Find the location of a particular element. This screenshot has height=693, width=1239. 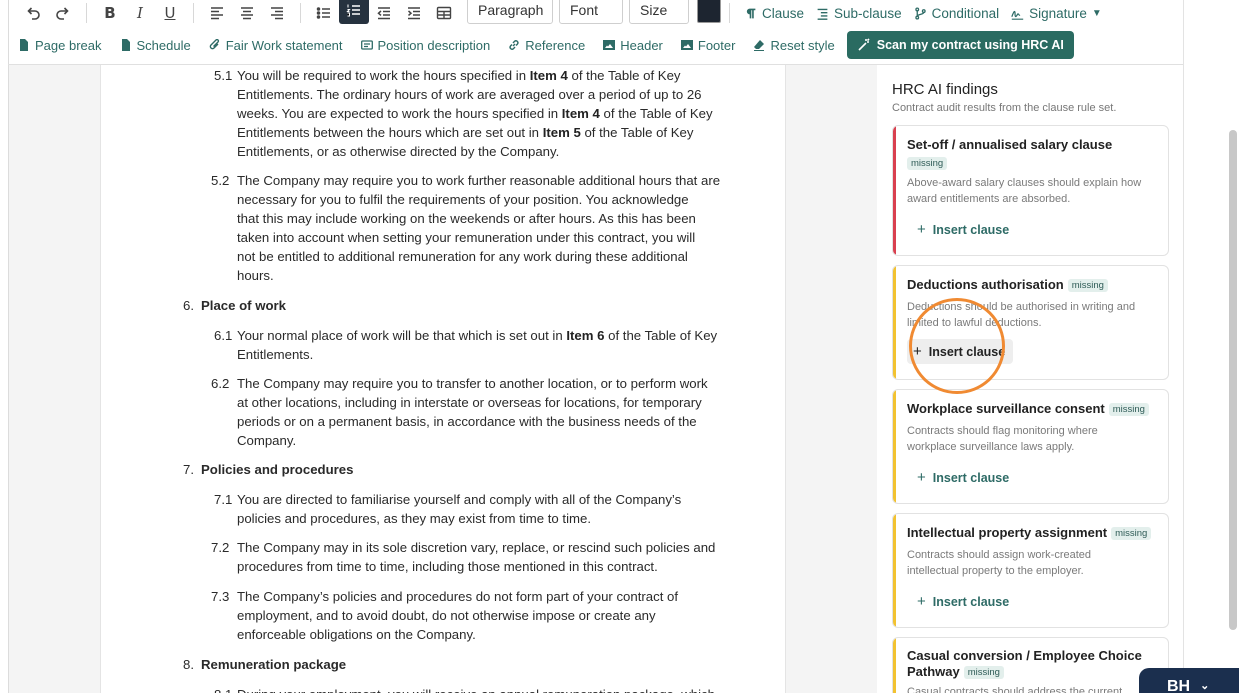

font-size-select: Size is located at coordinates (659, 12).